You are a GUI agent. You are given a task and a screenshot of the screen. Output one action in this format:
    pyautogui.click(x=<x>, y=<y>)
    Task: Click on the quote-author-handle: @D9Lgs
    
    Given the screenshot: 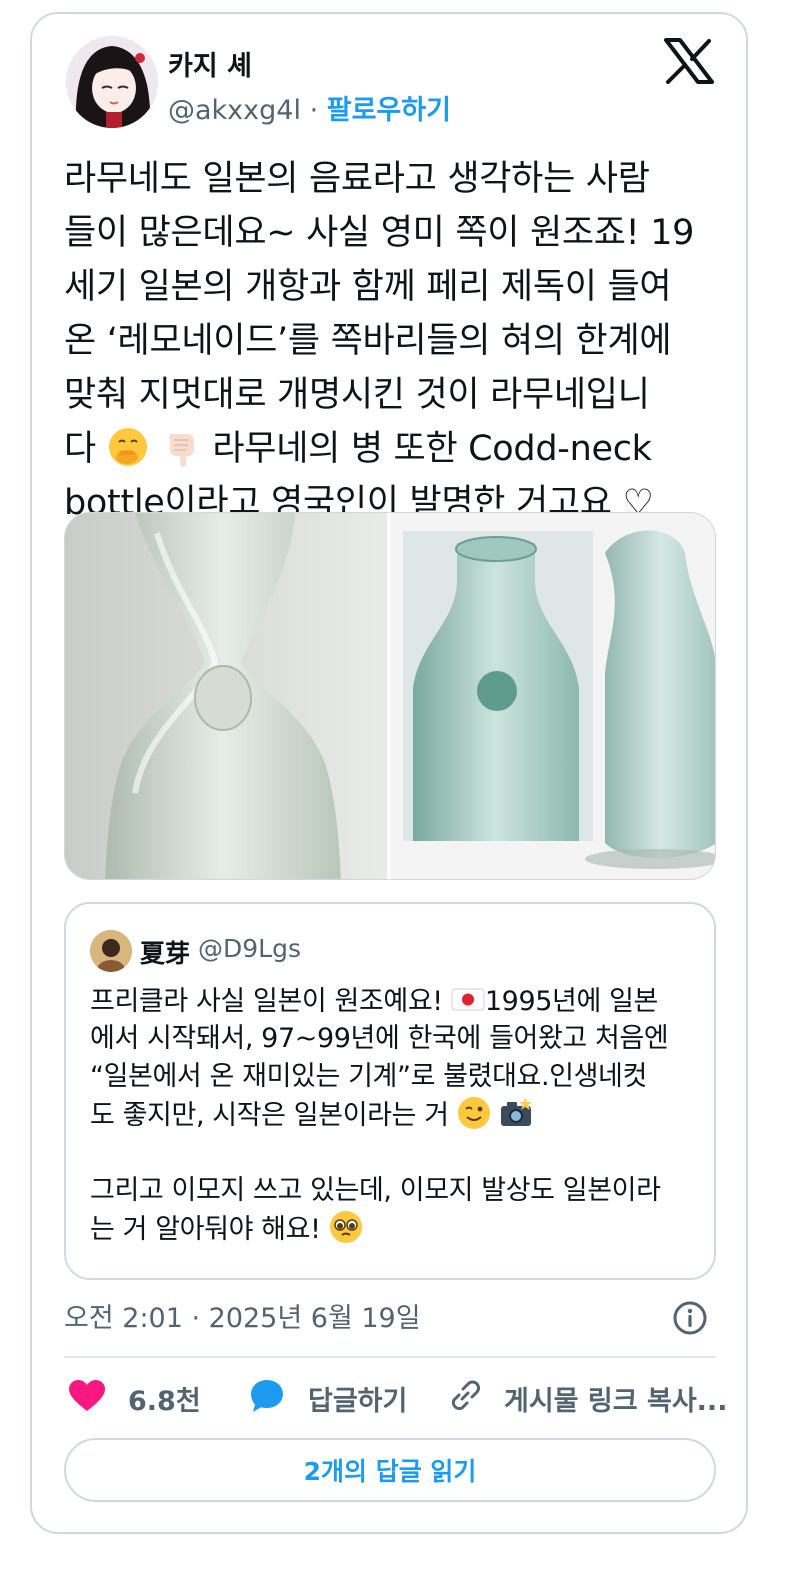 What is the action you would take?
    pyautogui.click(x=249, y=948)
    